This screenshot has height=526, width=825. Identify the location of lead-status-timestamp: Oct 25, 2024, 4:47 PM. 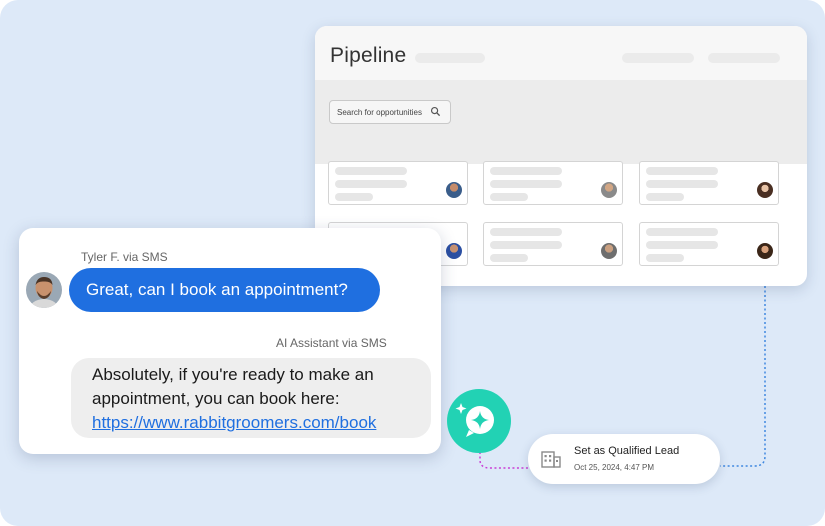
(614, 467).